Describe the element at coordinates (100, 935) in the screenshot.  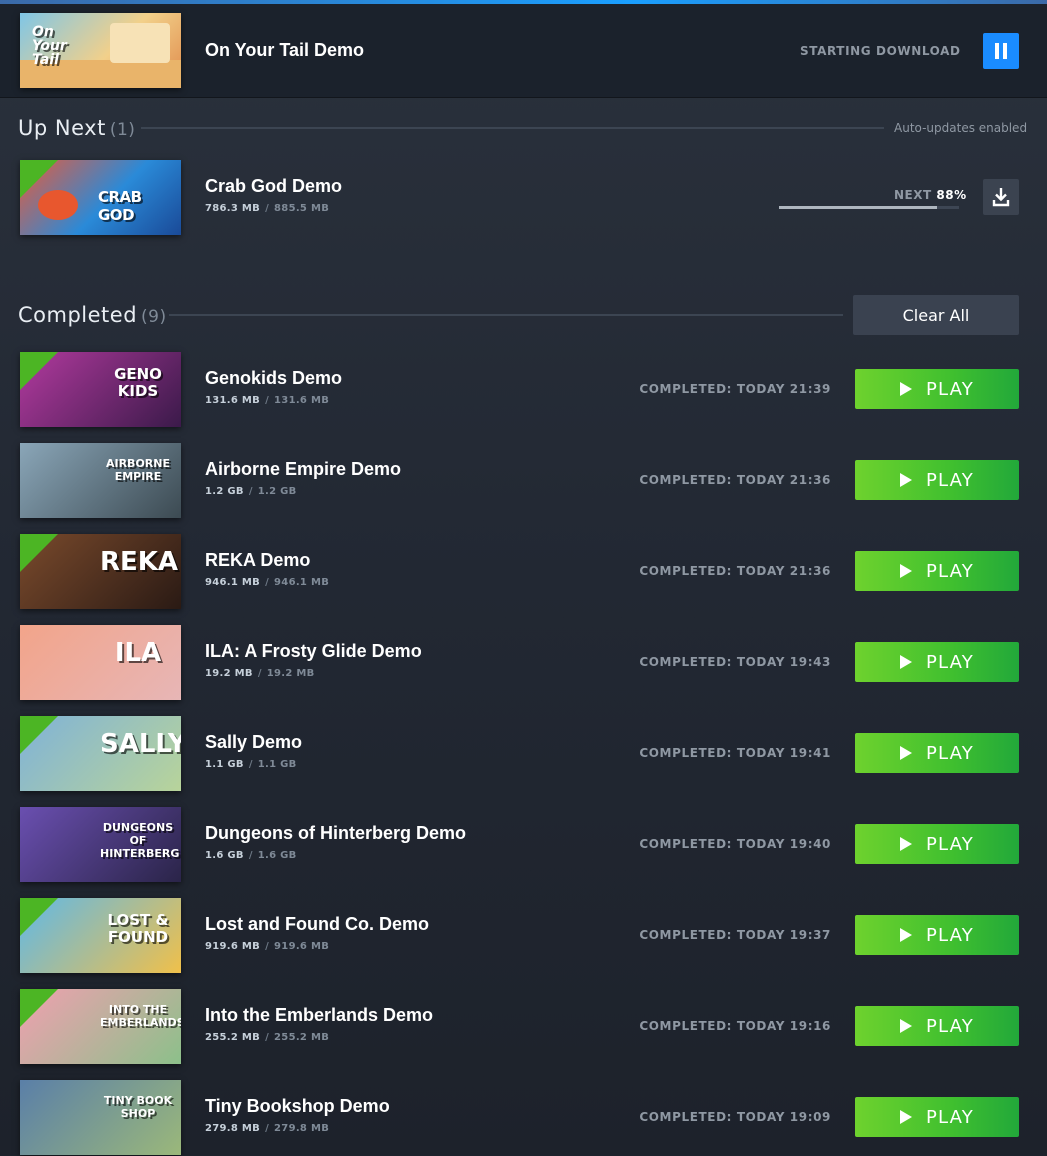
I see `game-thumbnail: LOST & FOUND` at that location.